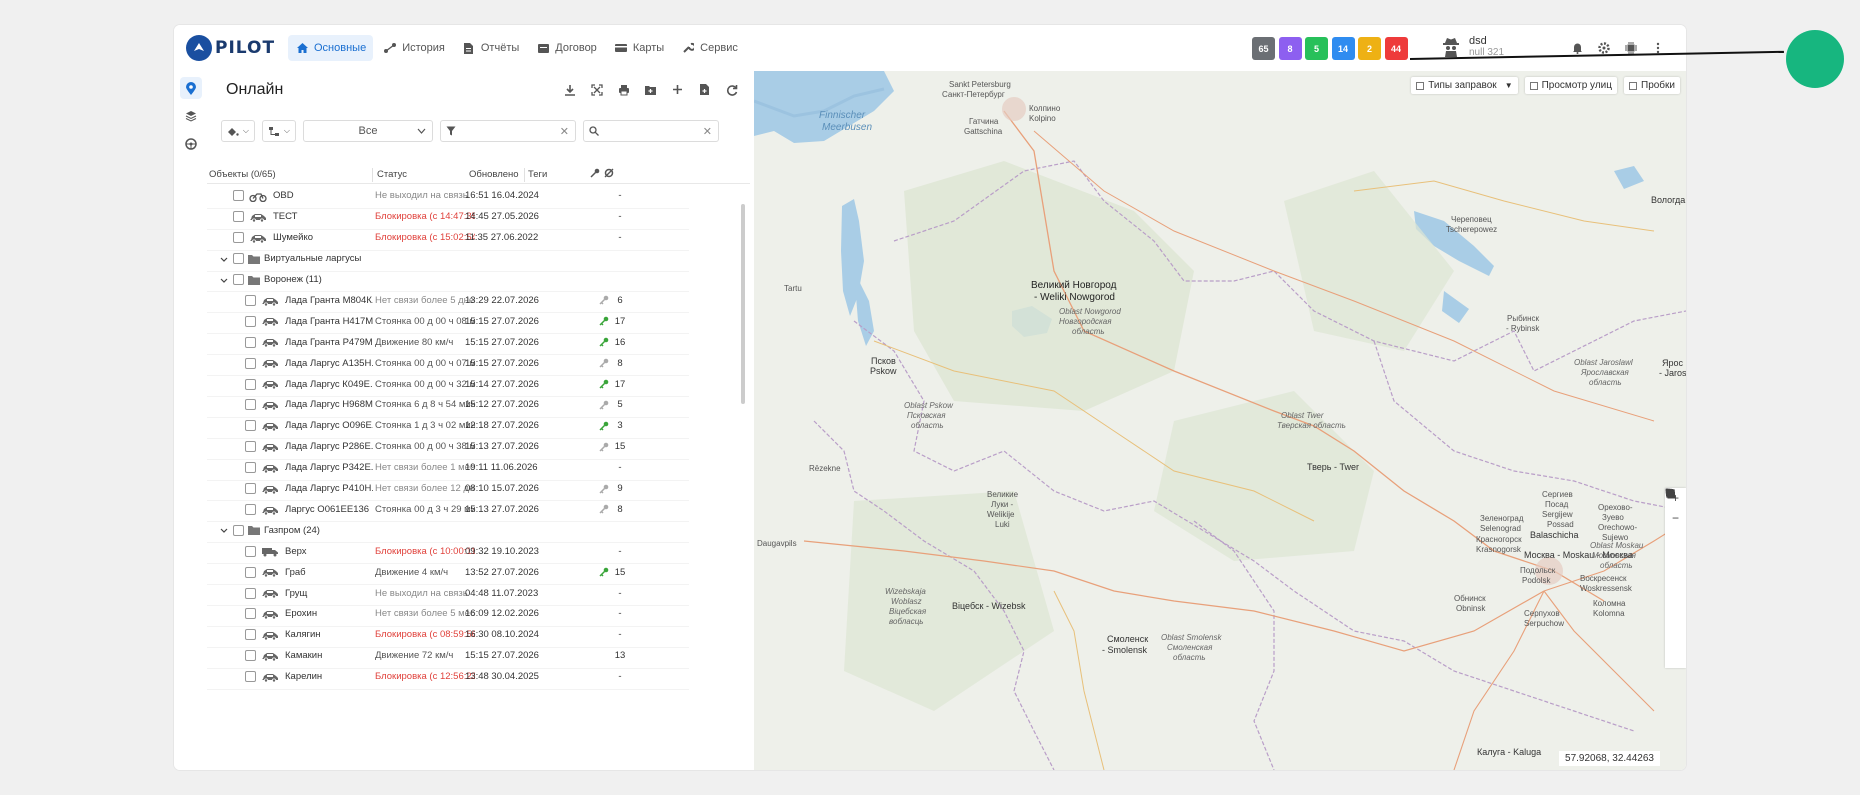  Describe the element at coordinates (677, 89) in the screenshot. I see `add-icon` at that location.